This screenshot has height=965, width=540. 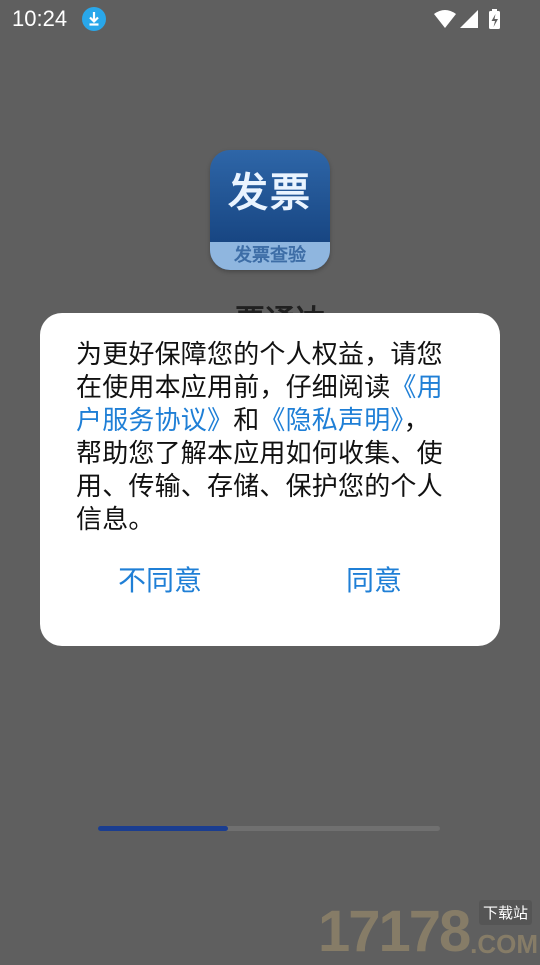 I want to click on cell-signal-icon, so click(x=469, y=19).